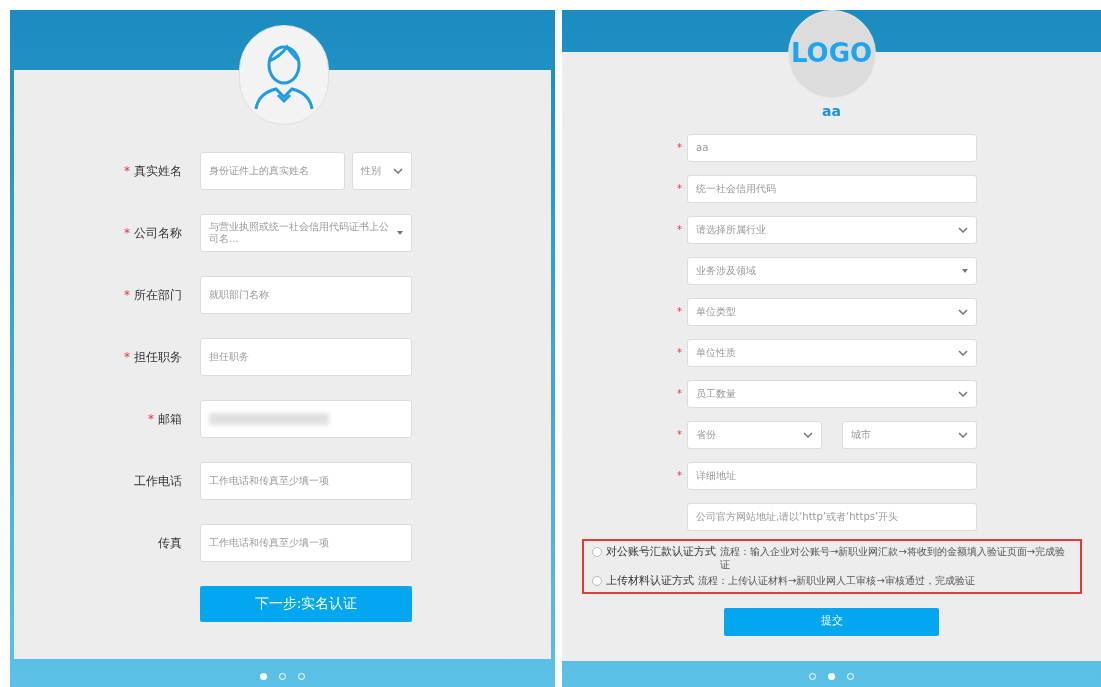  What do you see at coordinates (832, 229) in the screenshot?
I see `select-field: 请选择所属行业` at bounding box center [832, 229].